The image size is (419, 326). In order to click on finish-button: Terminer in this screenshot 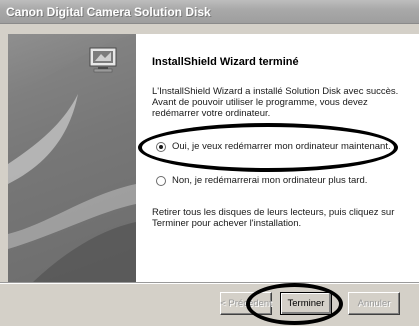, I will do `click(306, 303)`.